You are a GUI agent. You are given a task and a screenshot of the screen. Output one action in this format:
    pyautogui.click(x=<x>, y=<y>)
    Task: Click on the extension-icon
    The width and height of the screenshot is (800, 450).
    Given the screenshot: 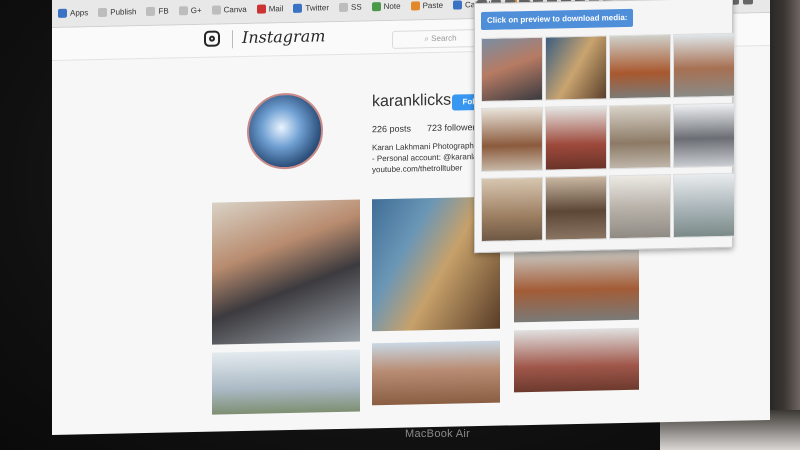 What is the action you would take?
    pyautogui.click(x=748, y=2)
    